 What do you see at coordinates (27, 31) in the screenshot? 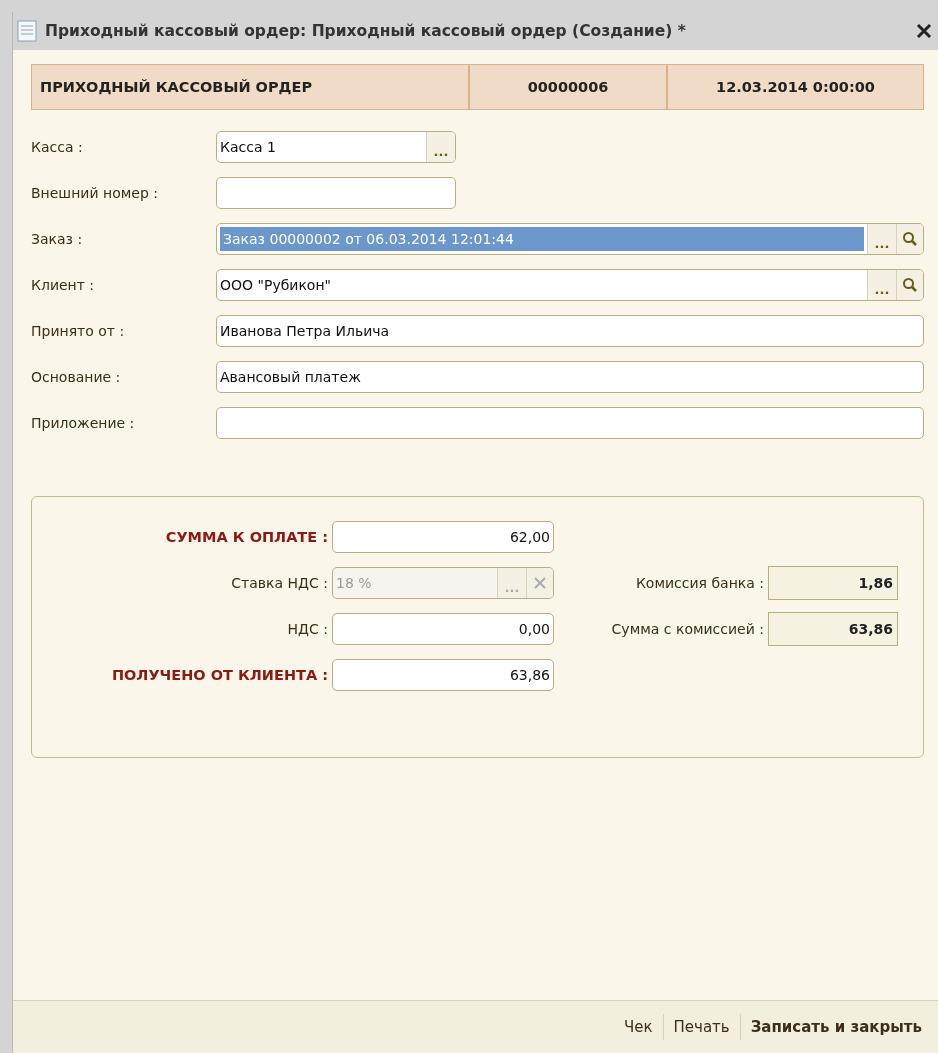
I see `document-icon` at bounding box center [27, 31].